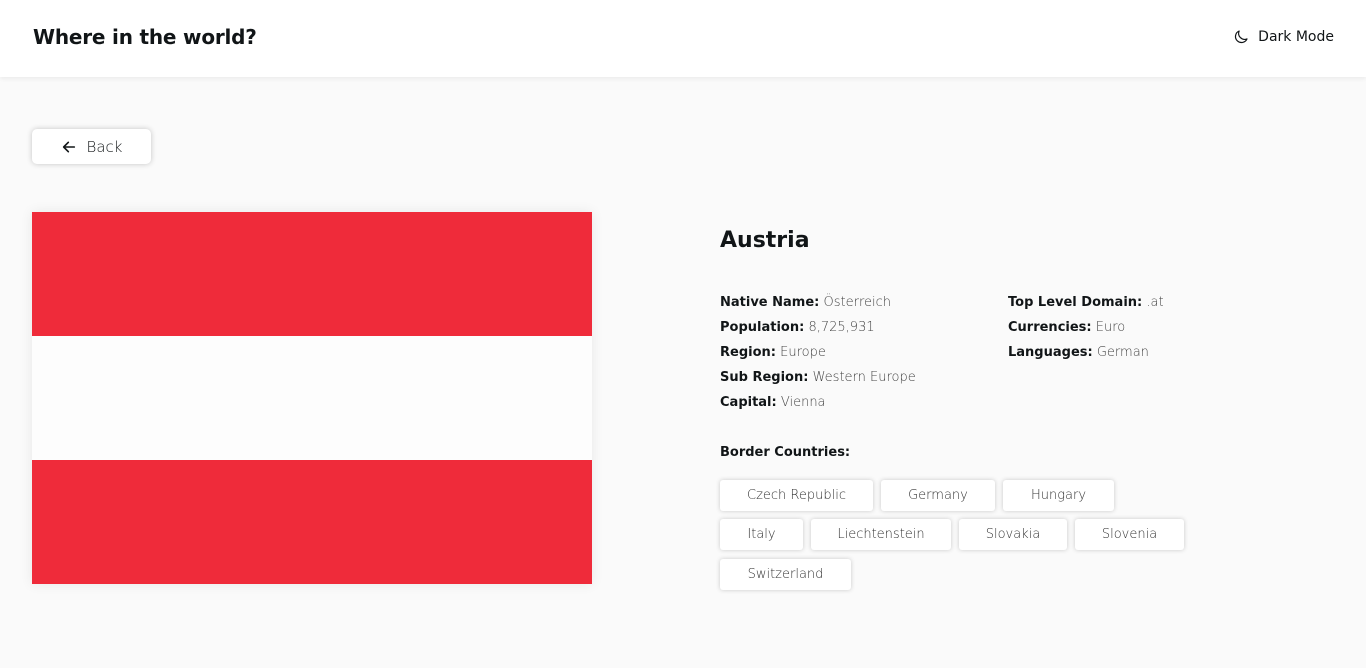 Image resolution: width=1366 pixels, height=668 pixels. I want to click on border-chip-hungary: Hungary, so click(1058, 495).